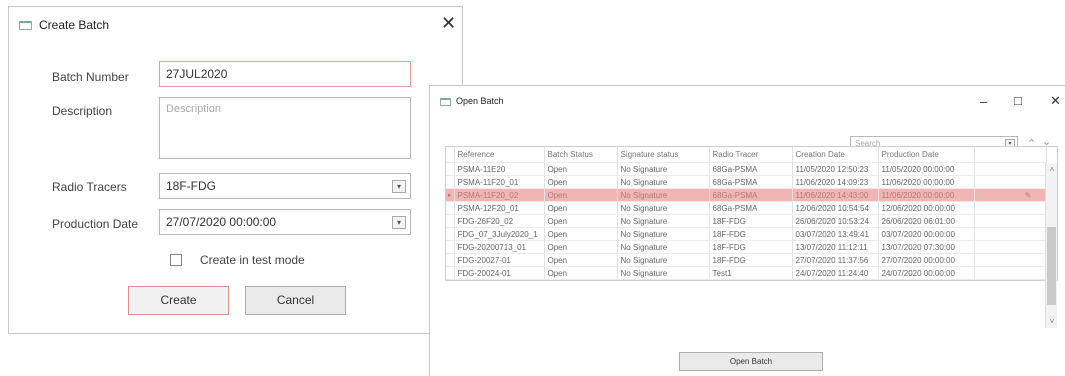 The width and height of the screenshot is (1065, 376). I want to click on cell-creation-date: 26/06/2020 10:53:24, so click(835, 221).